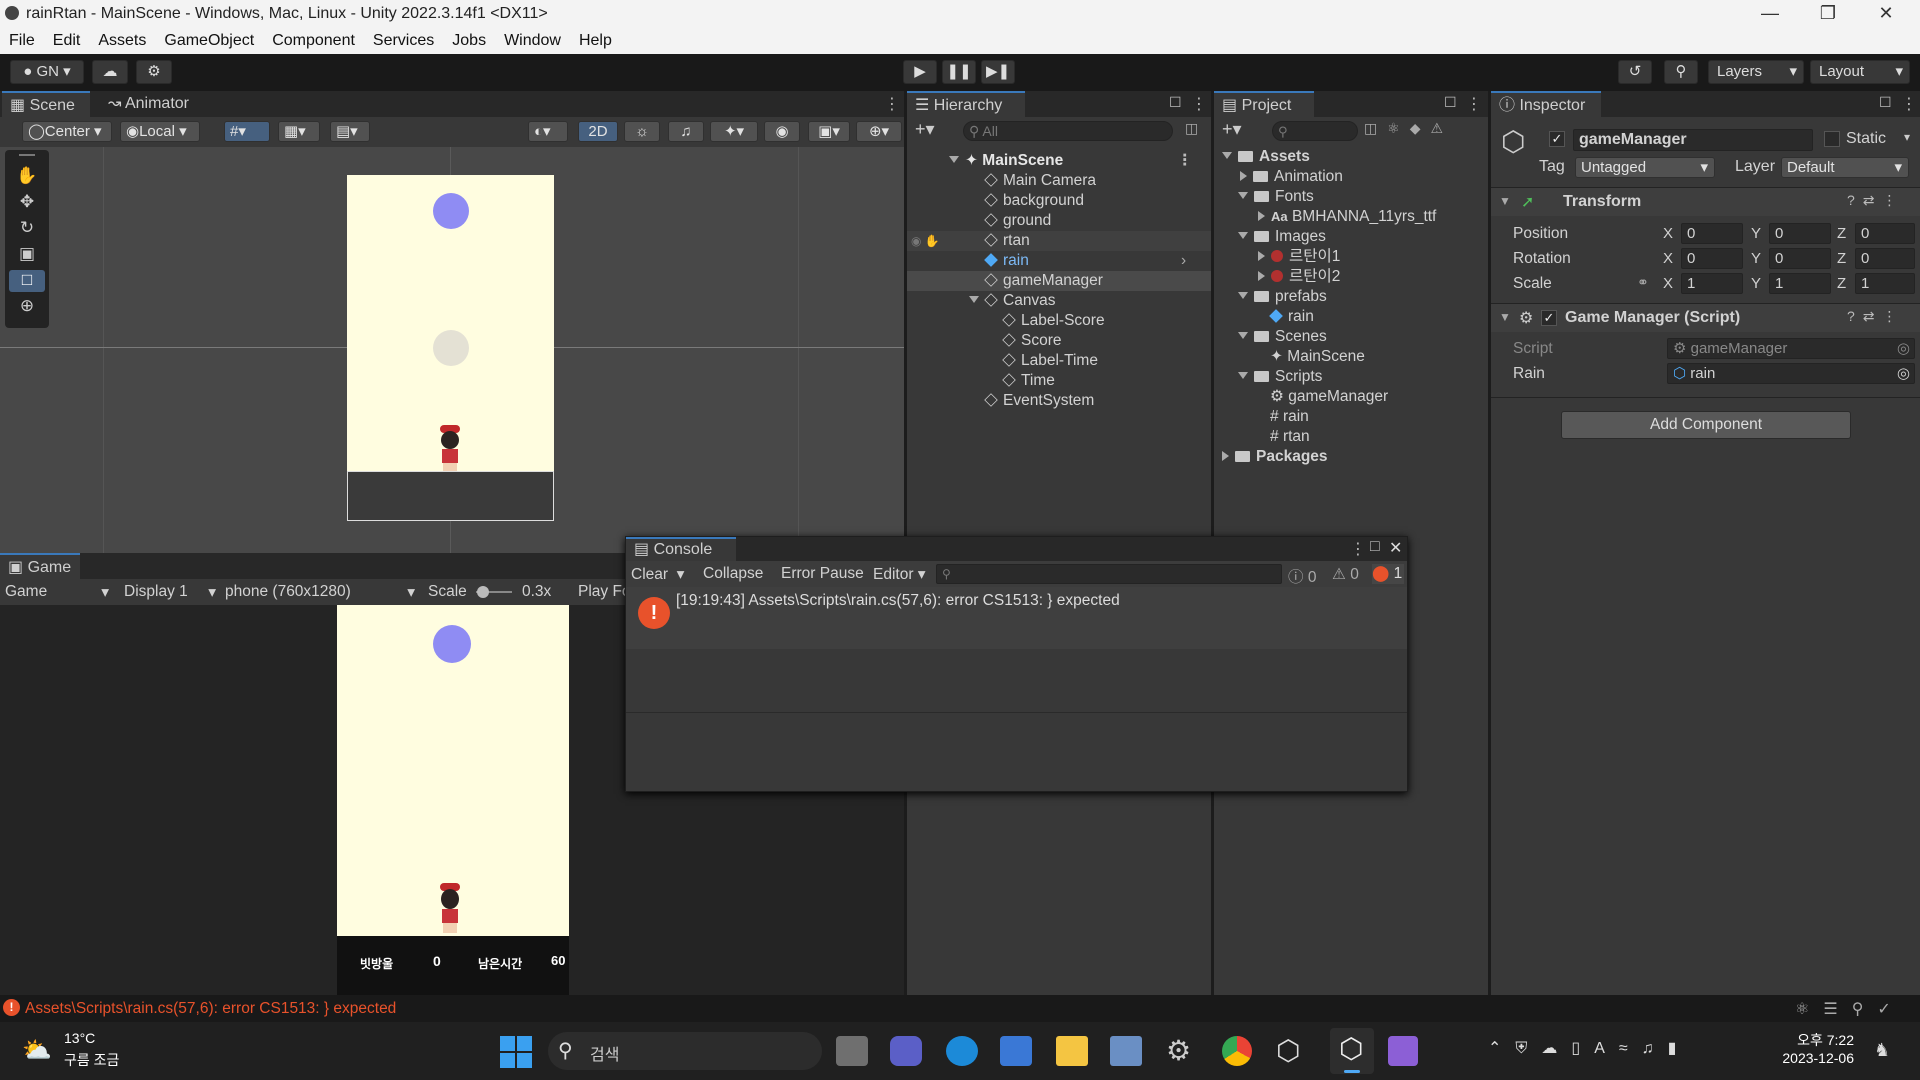  What do you see at coordinates (1345, 574) in the screenshot?
I see `console-warning-count: ⚠ 0` at bounding box center [1345, 574].